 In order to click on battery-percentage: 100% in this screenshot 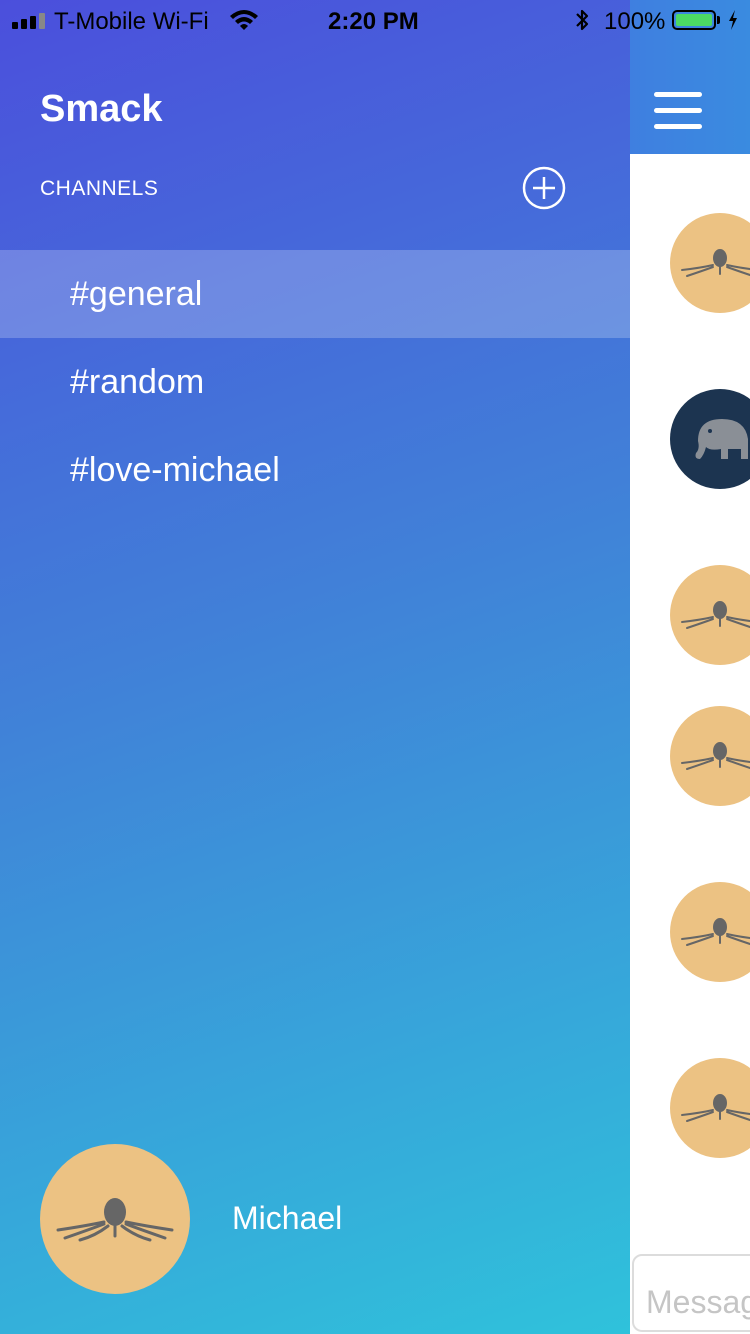, I will do `click(635, 21)`.